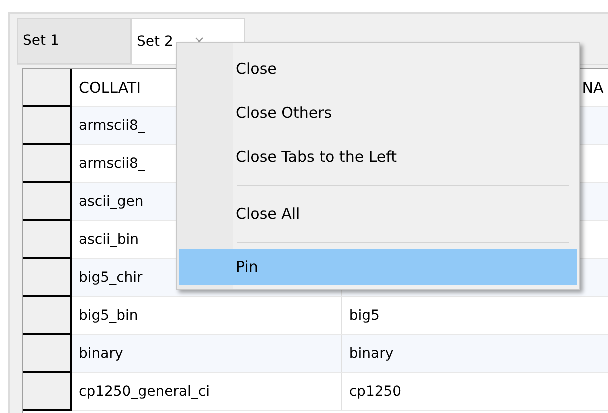  Describe the element at coordinates (378, 267) in the screenshot. I see `menu-item: Pin` at that location.